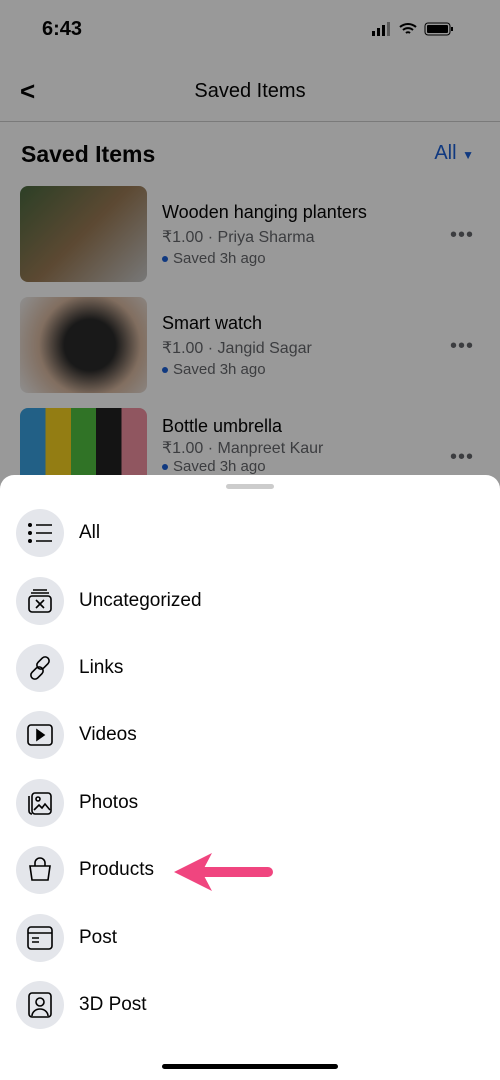 This screenshot has width=500, height=1080. I want to click on photos-icon, so click(40, 803).